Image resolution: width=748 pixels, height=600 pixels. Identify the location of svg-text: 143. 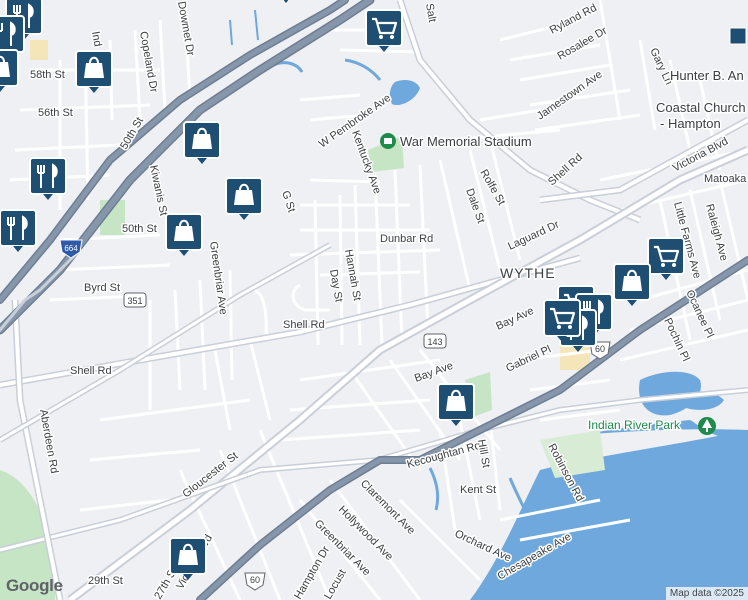
(434, 342).